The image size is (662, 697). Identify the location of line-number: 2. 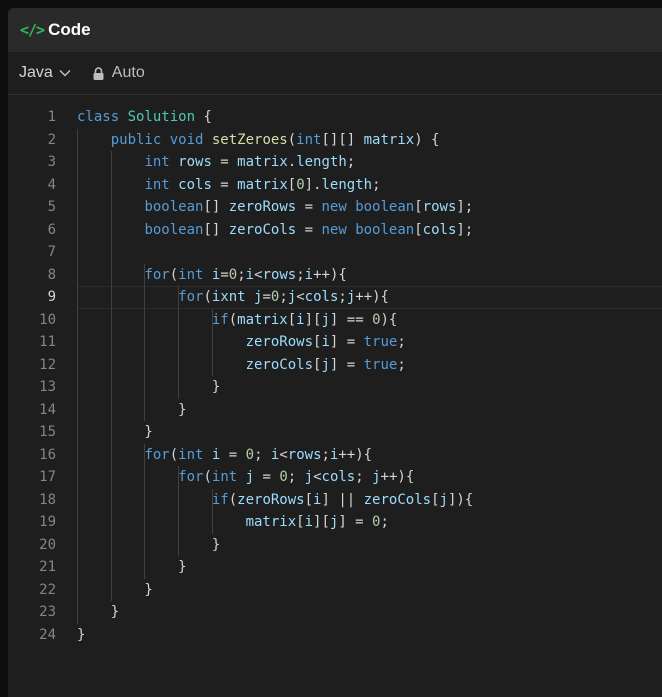
(51, 139).